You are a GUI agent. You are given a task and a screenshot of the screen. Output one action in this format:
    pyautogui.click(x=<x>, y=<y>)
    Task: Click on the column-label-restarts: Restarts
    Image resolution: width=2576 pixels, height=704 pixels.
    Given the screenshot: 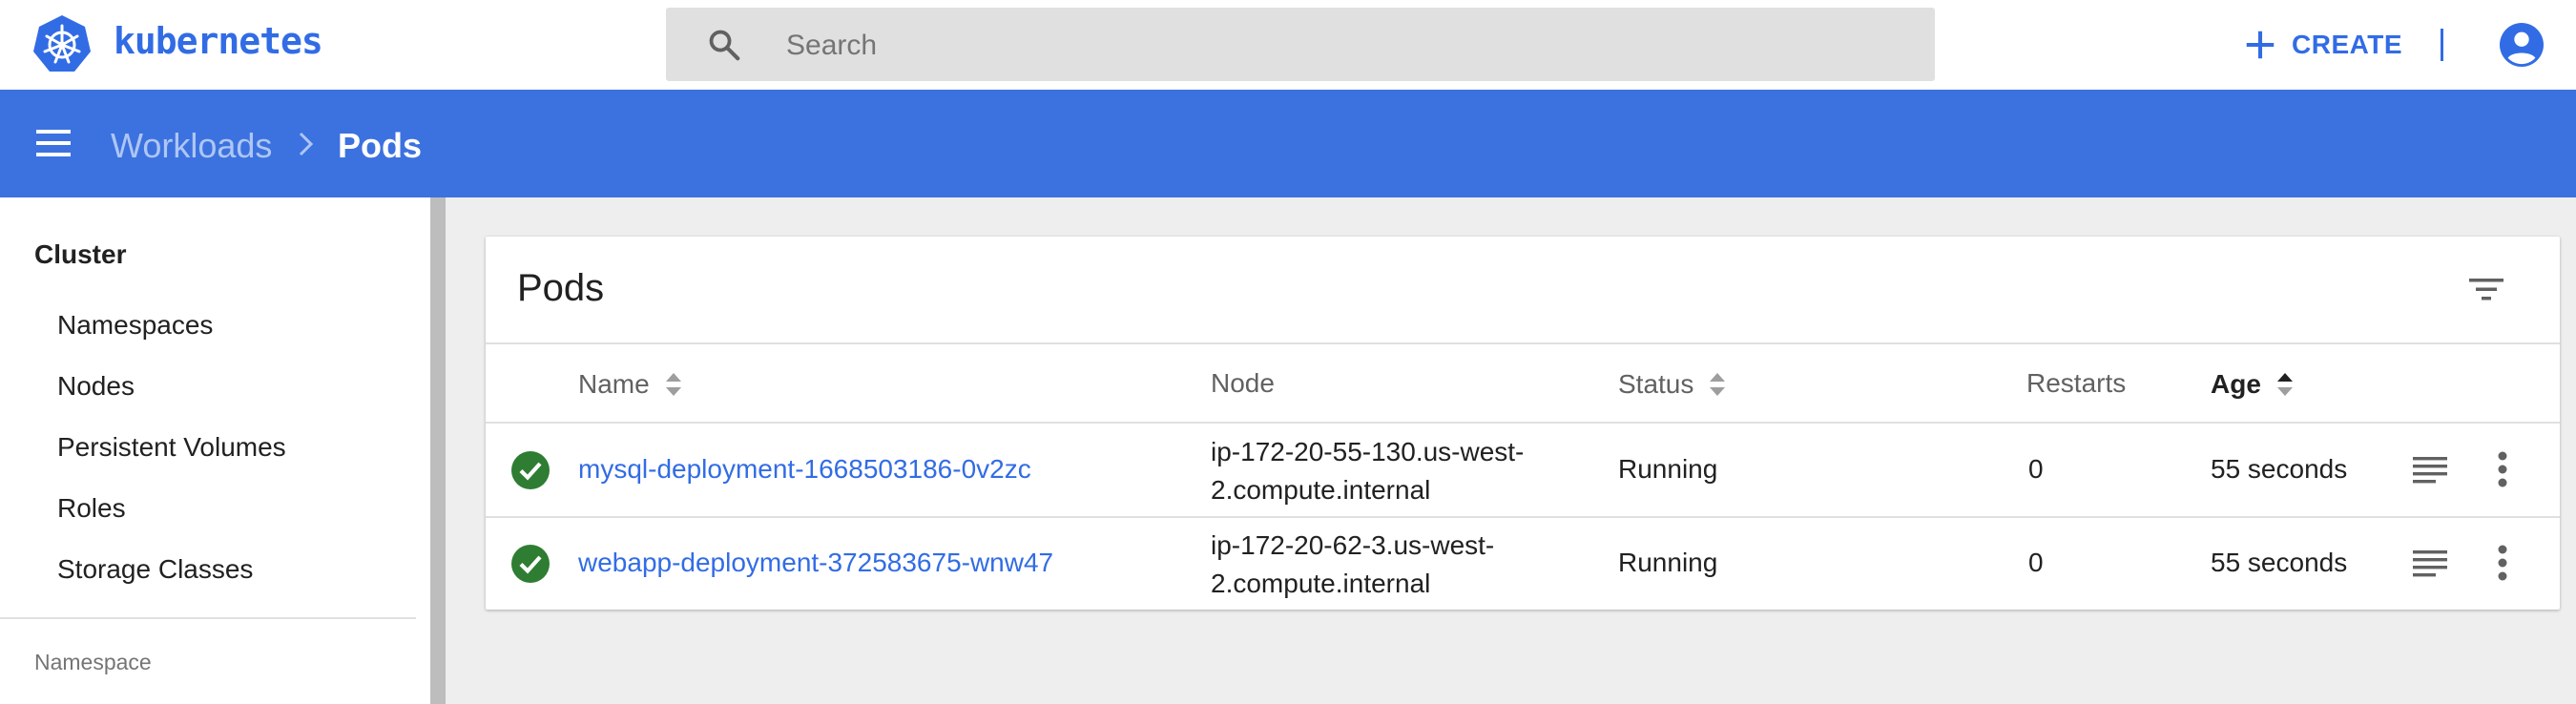 What is the action you would take?
    pyautogui.click(x=2076, y=383)
    